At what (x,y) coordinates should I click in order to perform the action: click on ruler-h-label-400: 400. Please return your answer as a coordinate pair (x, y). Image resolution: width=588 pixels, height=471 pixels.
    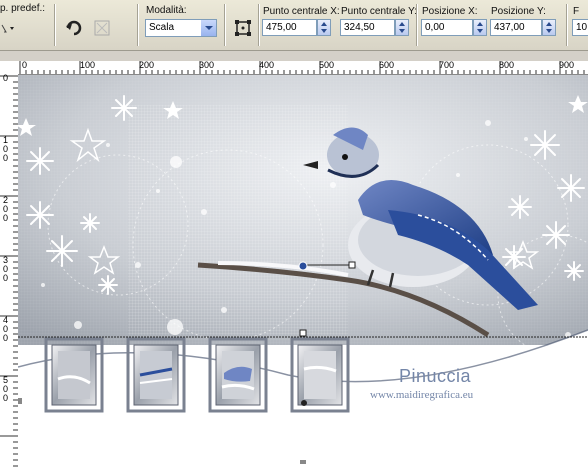
    Looking at the image, I should click on (267, 65).